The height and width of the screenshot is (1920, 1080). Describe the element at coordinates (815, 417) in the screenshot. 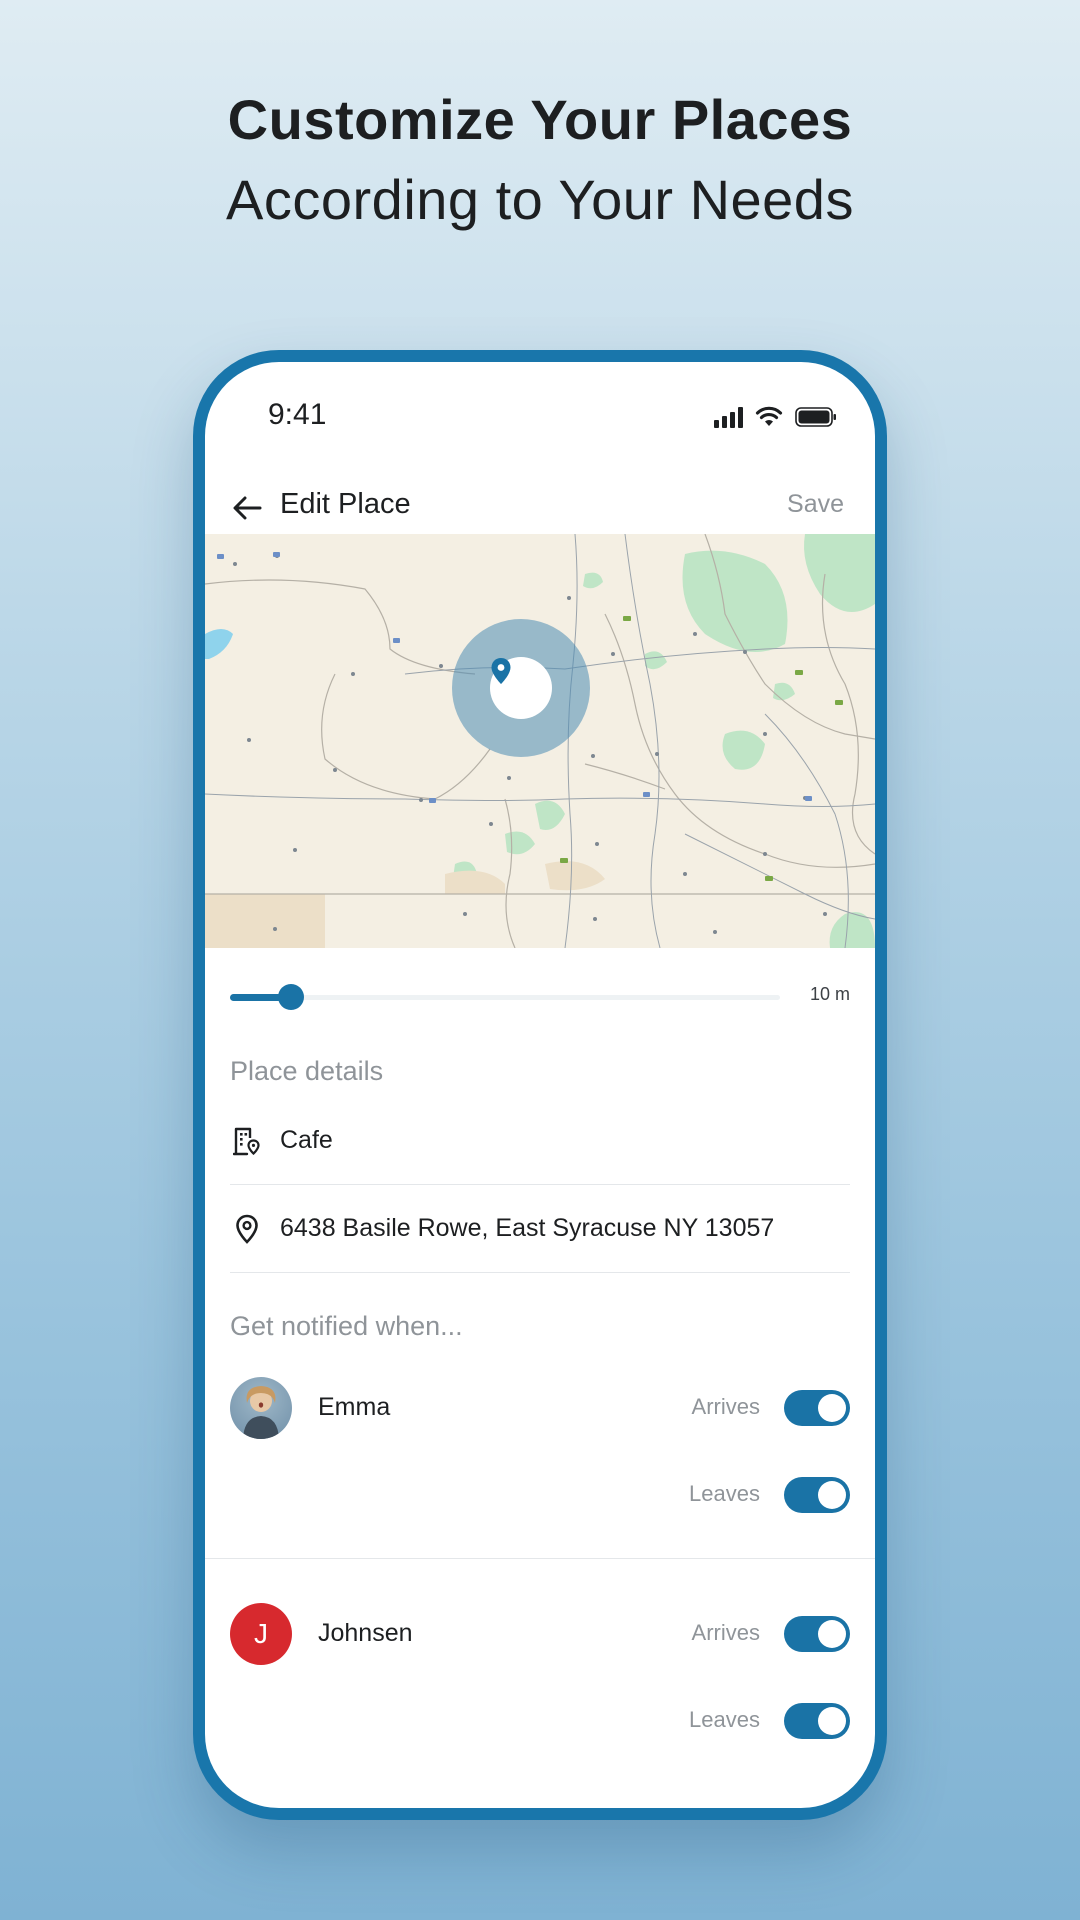

I see `battery-icon` at that location.